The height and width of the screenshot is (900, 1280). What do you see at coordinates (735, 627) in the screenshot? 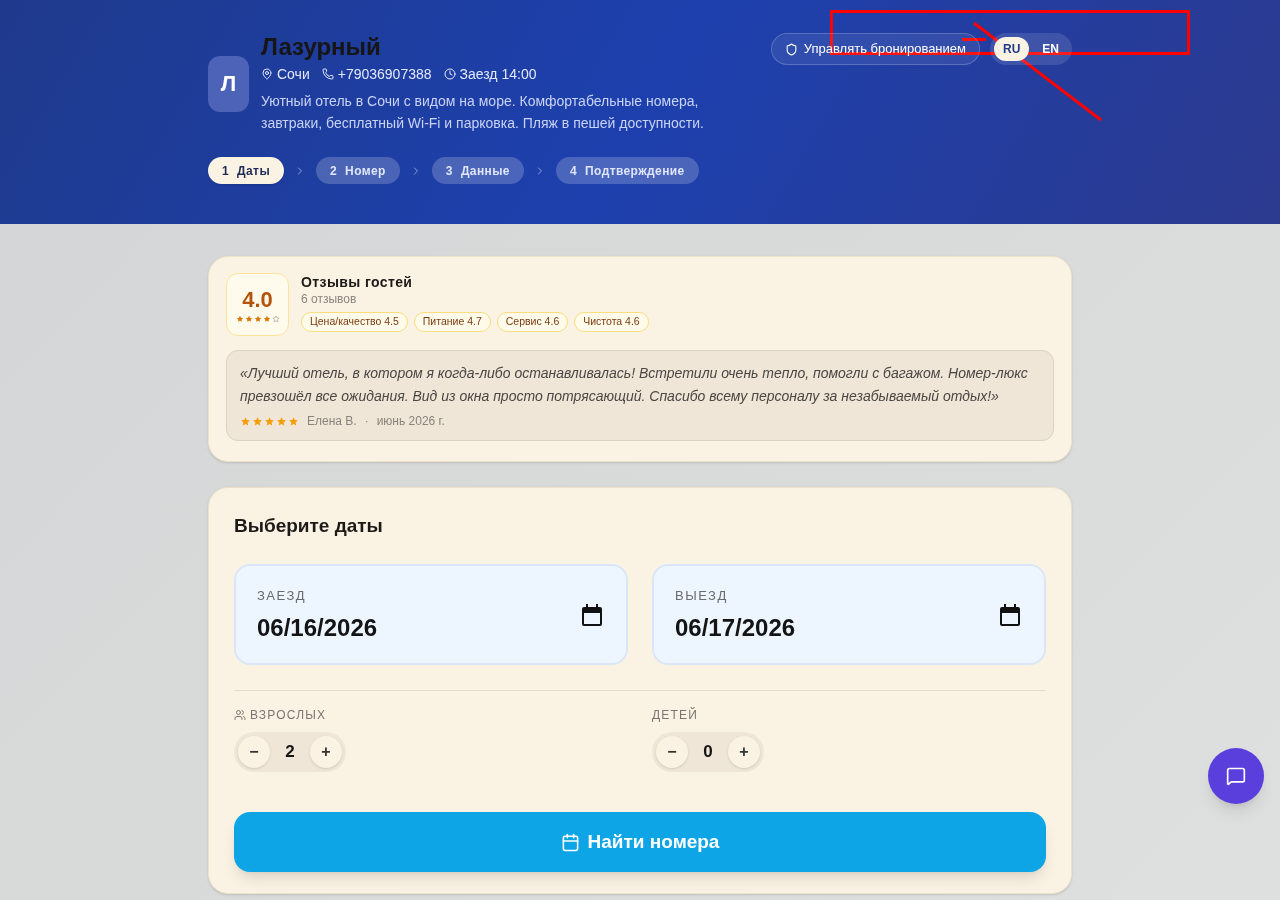
I see `date-value: 06/17/2026` at bounding box center [735, 627].